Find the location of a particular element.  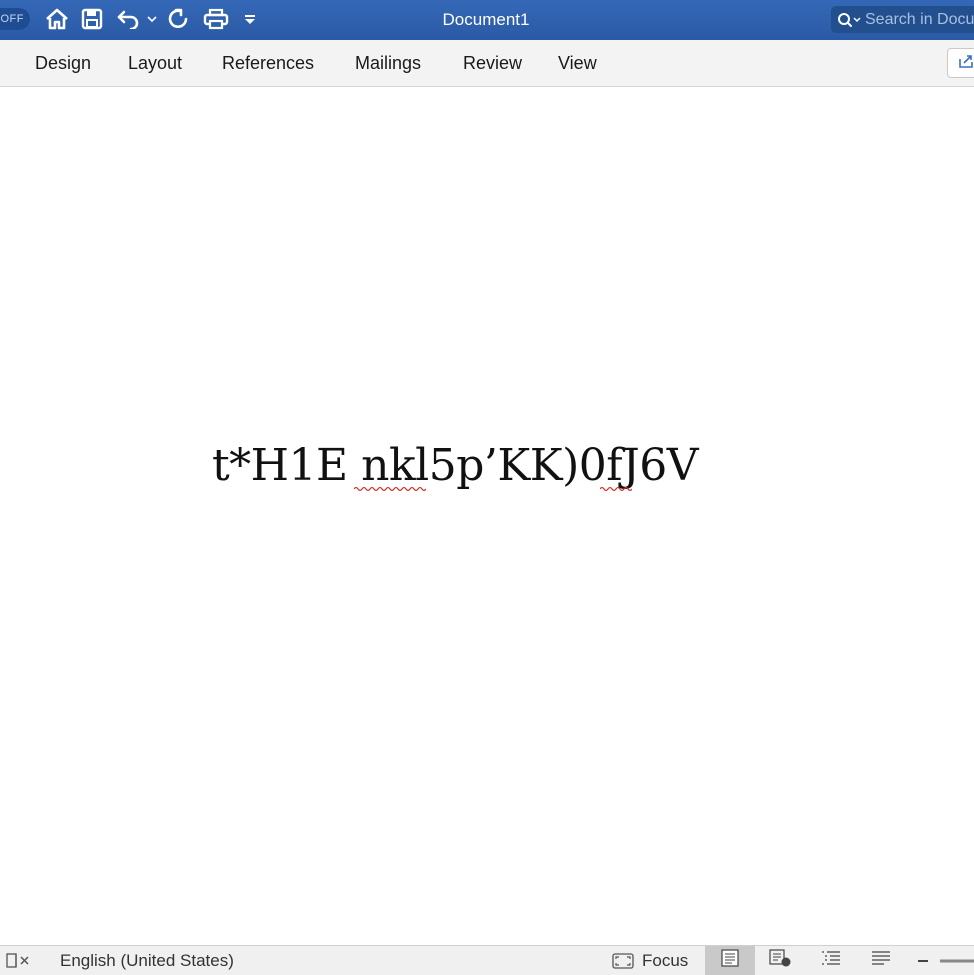

zoom-slider is located at coordinates (957, 960).